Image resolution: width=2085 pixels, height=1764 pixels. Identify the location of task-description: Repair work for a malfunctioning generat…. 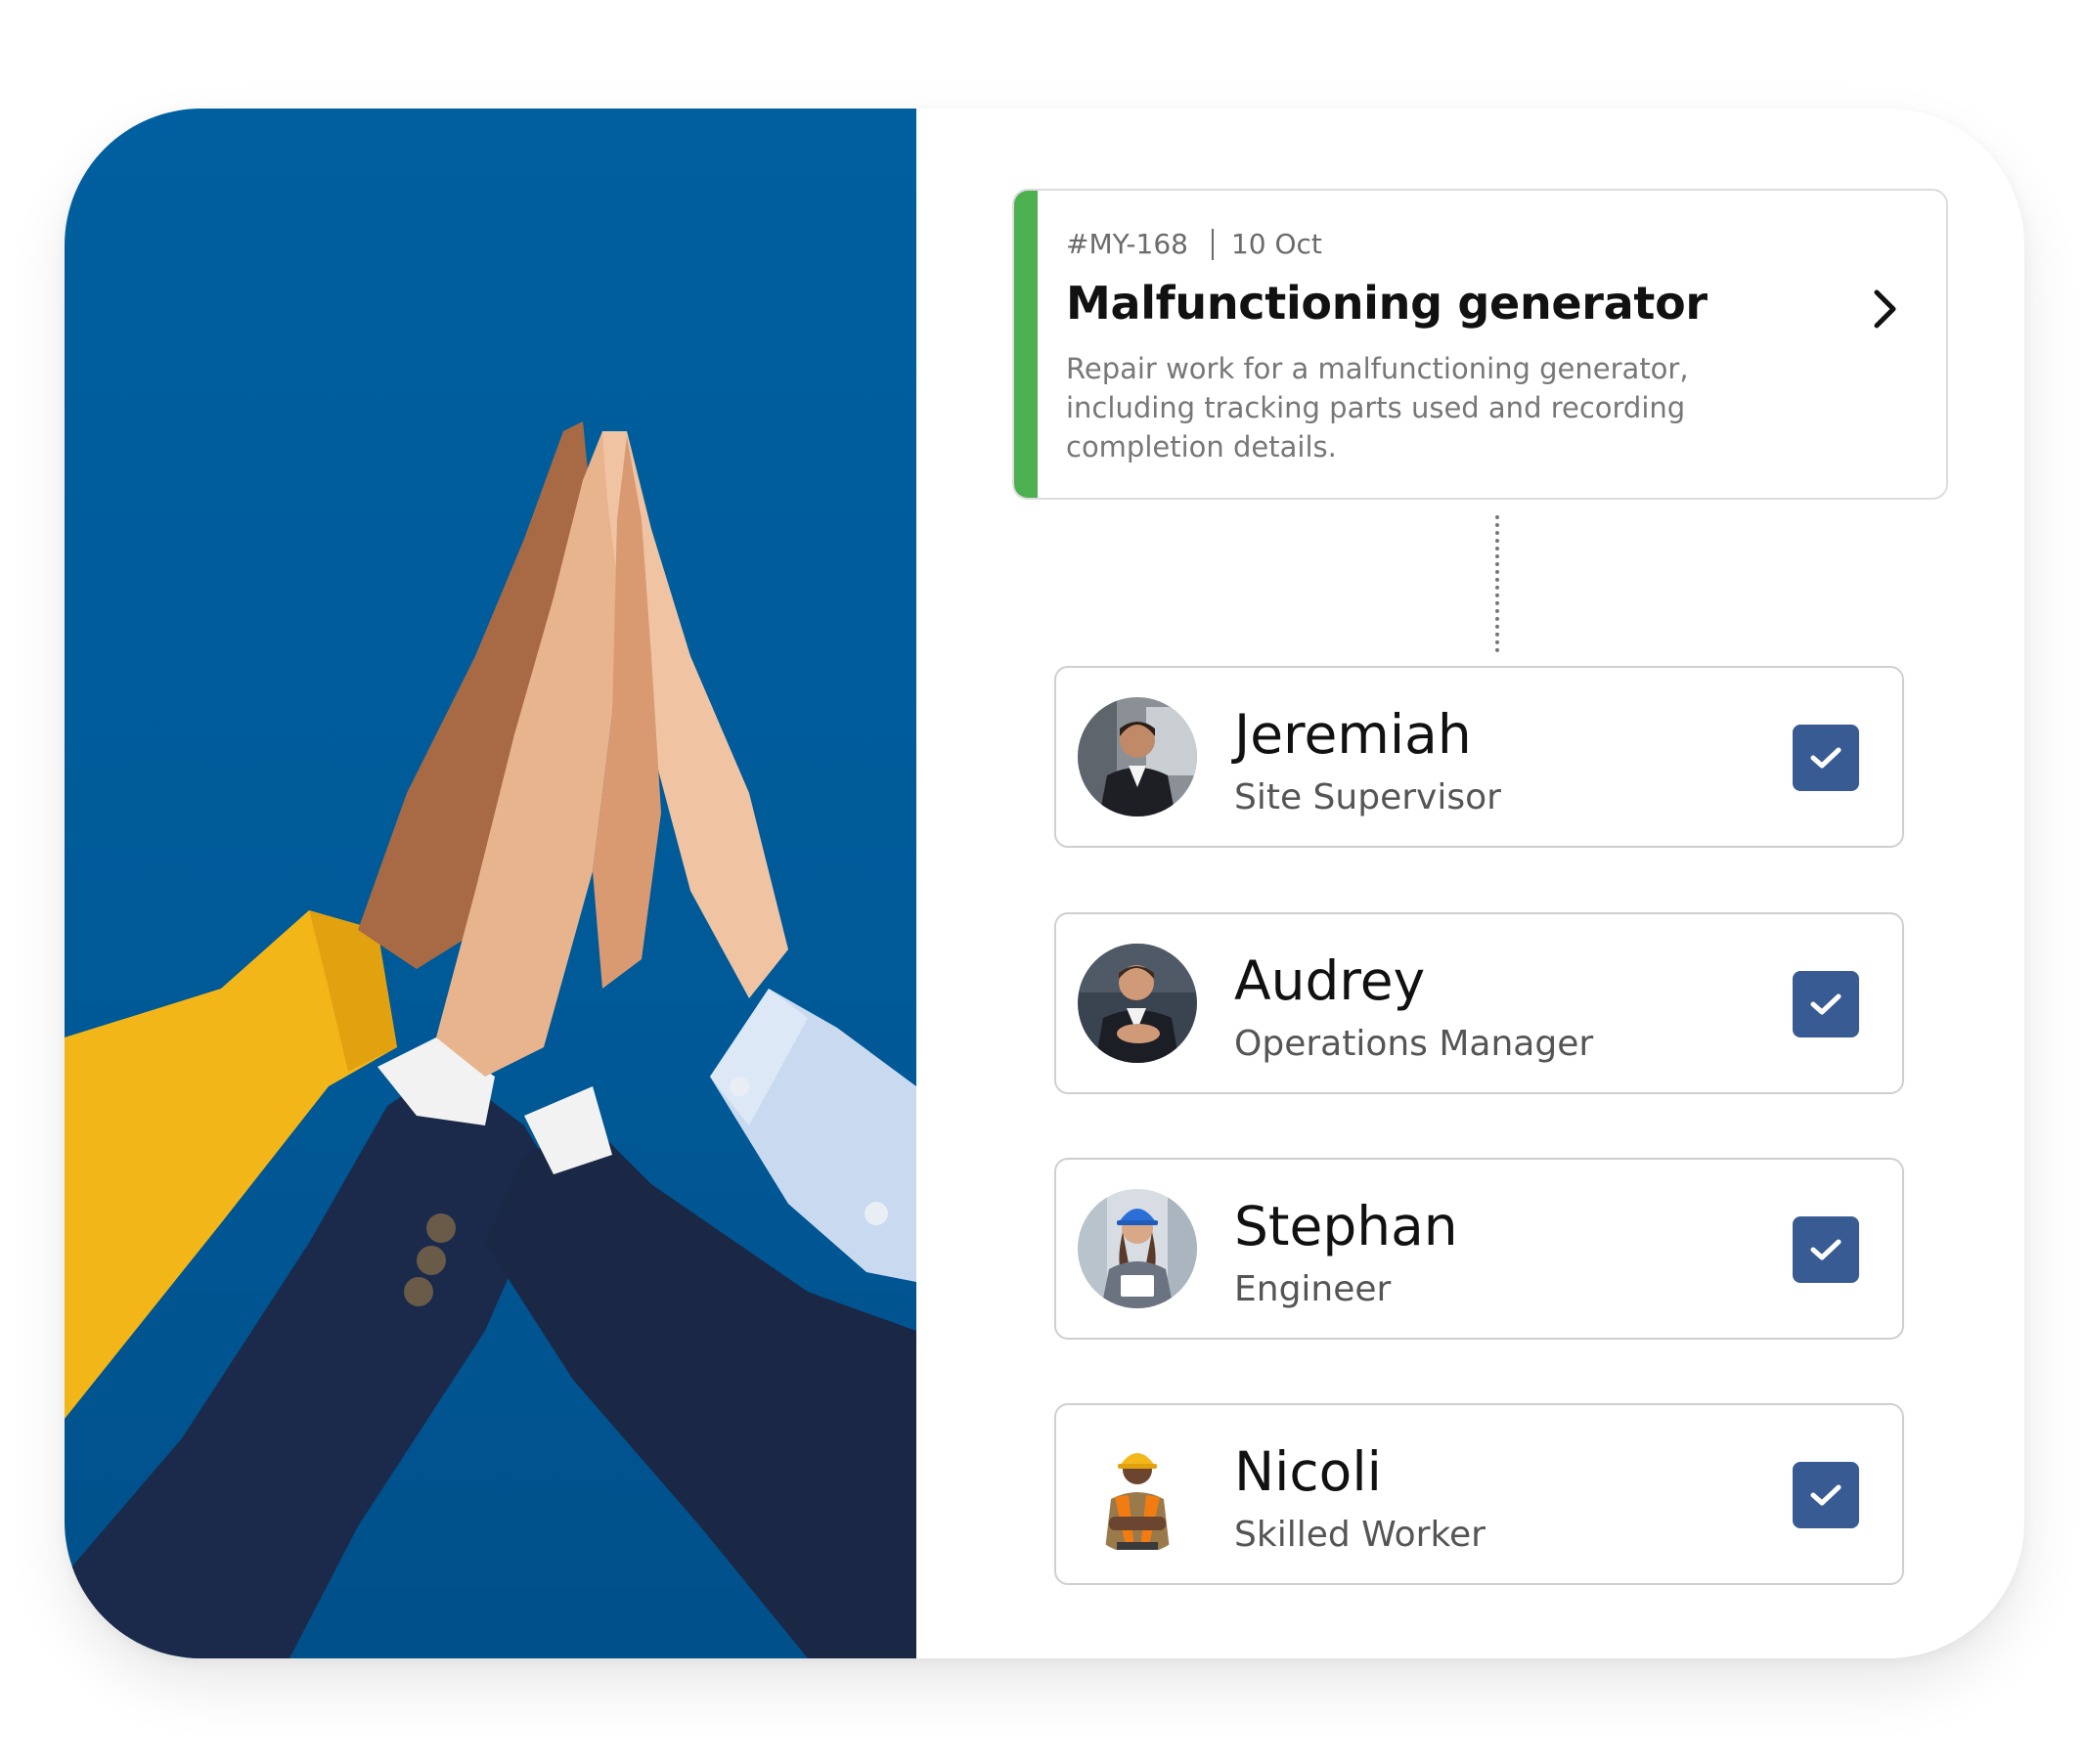
(1377, 407).